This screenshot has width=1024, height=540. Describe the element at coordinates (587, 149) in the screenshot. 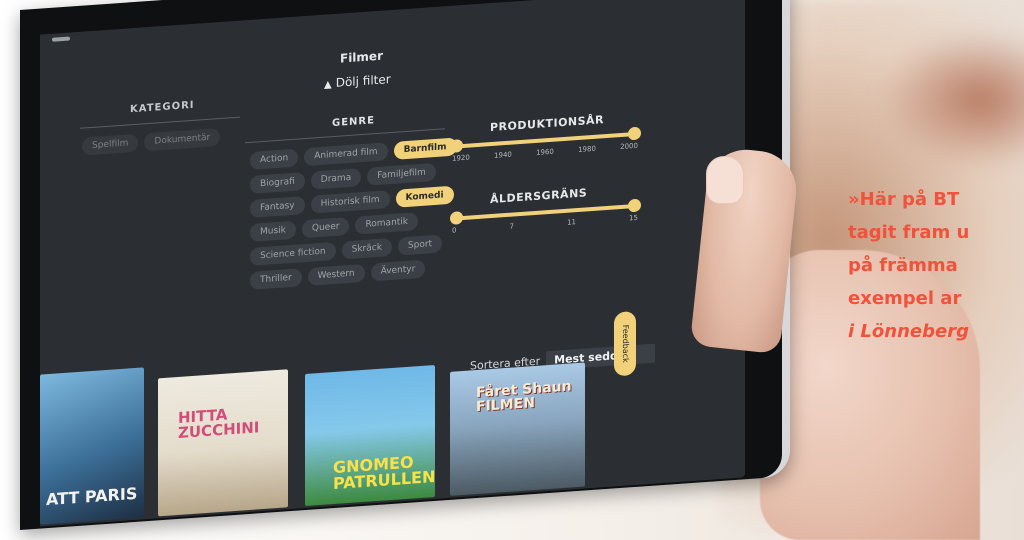

I see `tick-label: 1980` at that location.